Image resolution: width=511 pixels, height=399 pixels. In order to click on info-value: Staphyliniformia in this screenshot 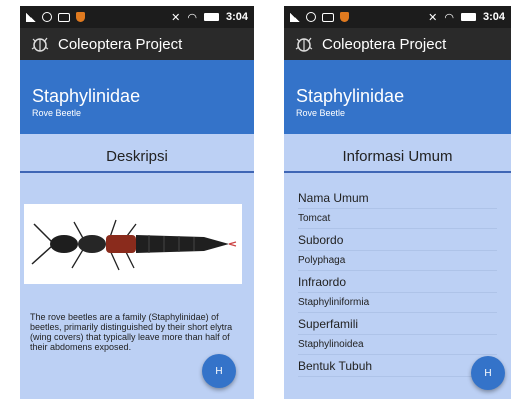, I will do `click(397, 303)`.